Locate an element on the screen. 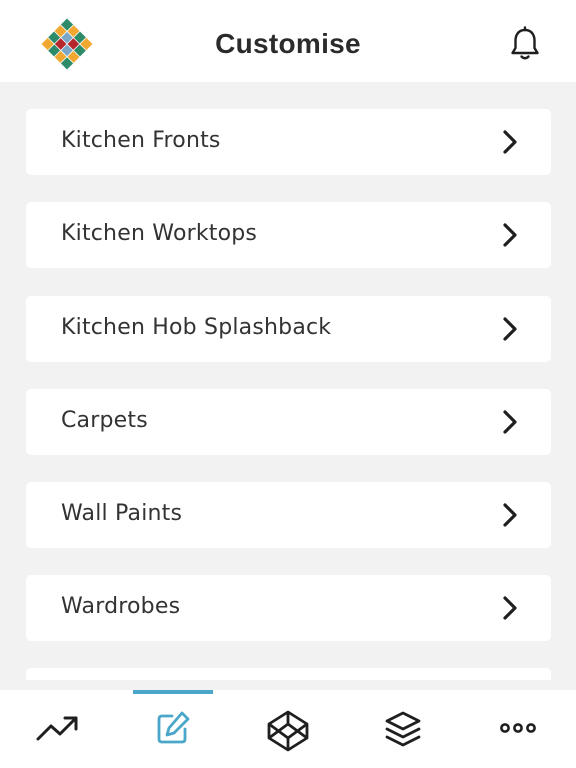 This screenshot has width=576, height=768. bell-icon is located at coordinates (525, 44).